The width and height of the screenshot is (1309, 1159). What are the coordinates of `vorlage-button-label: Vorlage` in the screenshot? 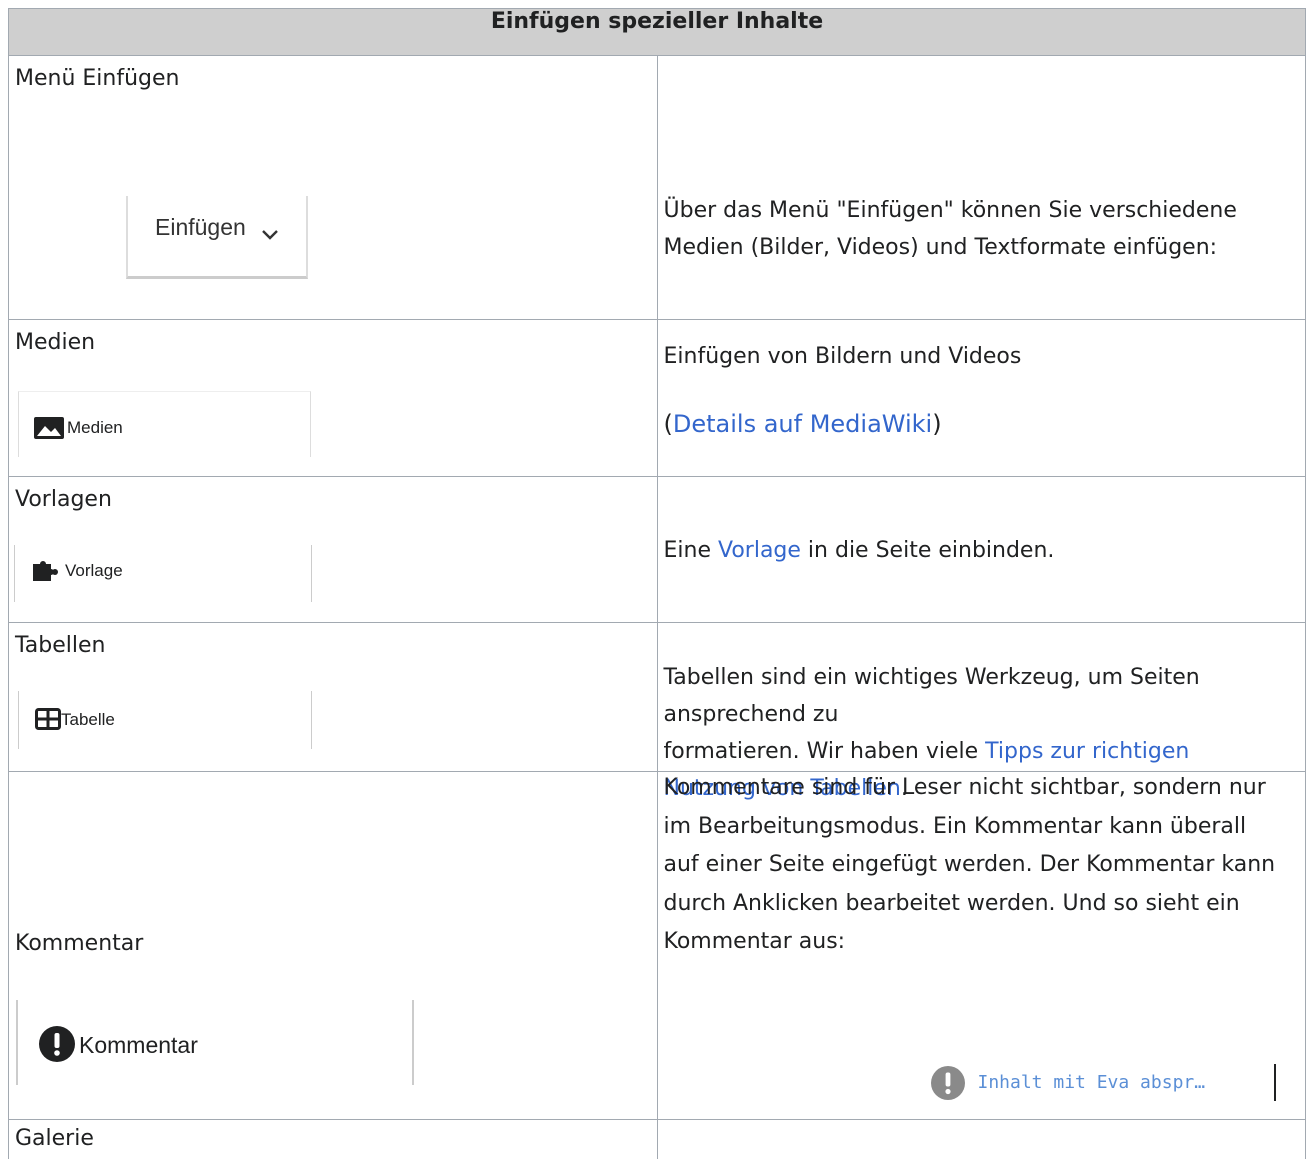 It's located at (94, 570).